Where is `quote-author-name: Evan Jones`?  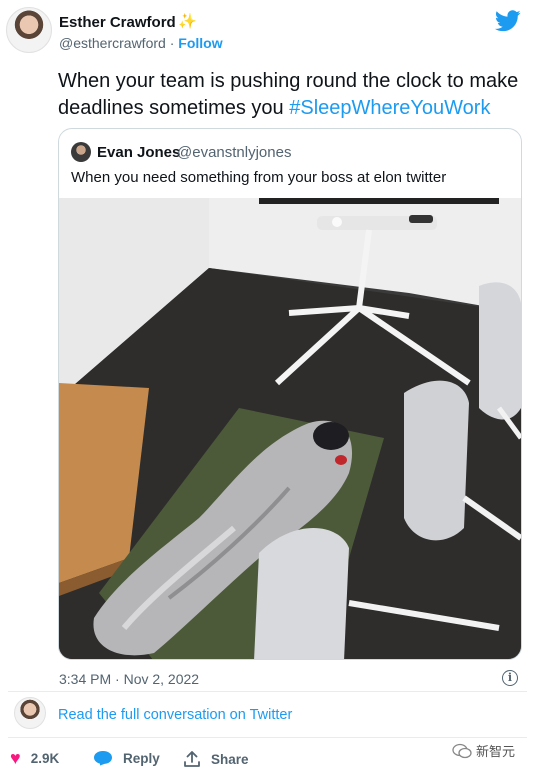 quote-author-name: Evan Jones is located at coordinates (139, 152).